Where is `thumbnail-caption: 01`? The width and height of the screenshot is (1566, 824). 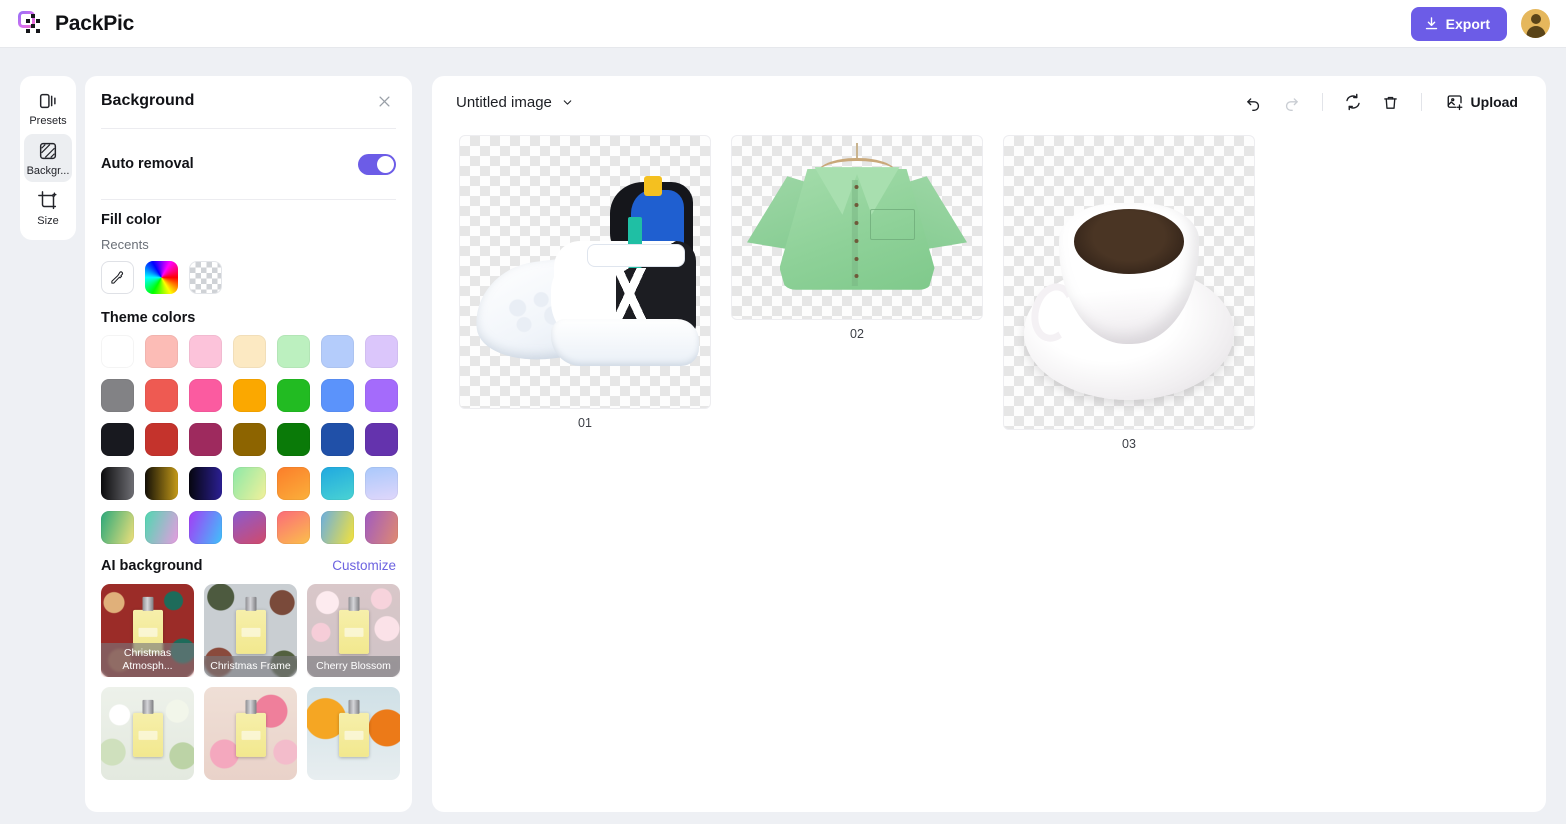 thumbnail-caption: 01 is located at coordinates (585, 423).